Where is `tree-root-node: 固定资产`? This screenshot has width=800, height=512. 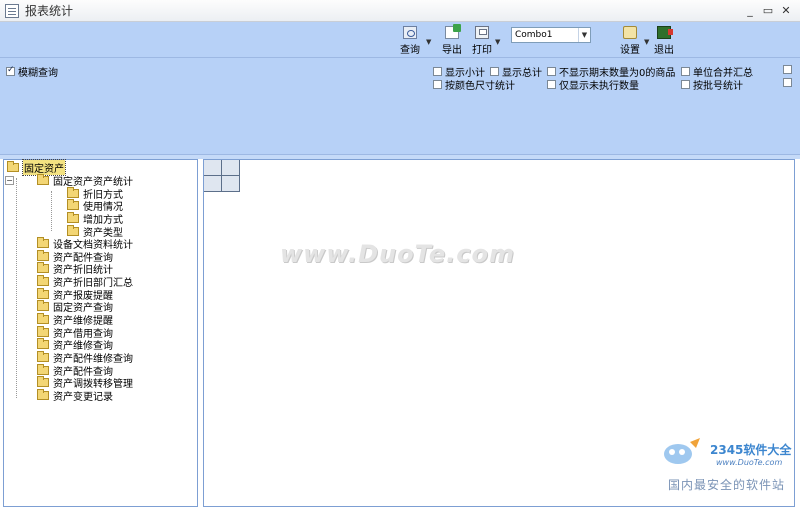
tree-root-node: 固定资产 is located at coordinates (36, 167).